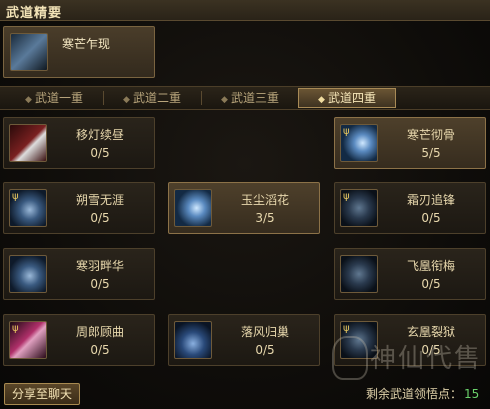 The height and width of the screenshot is (409, 490). What do you see at coordinates (347, 98) in the screenshot?
I see `tab-tier-4: ◆ 武道四重` at bounding box center [347, 98].